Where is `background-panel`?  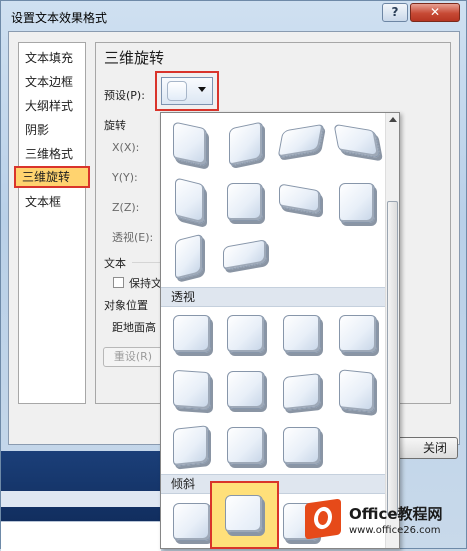
background-panel is located at coordinates (81, 536).